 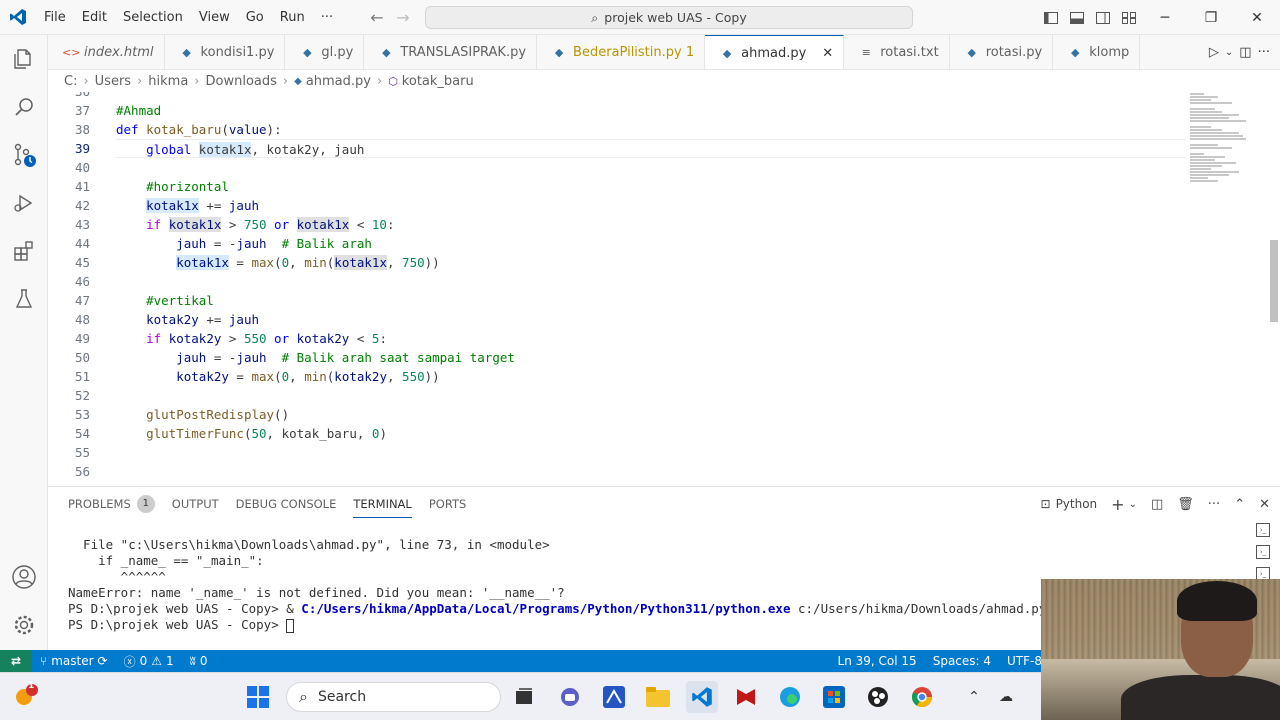 What do you see at coordinates (24, 299) in the screenshot?
I see `testing-flask-icon` at bounding box center [24, 299].